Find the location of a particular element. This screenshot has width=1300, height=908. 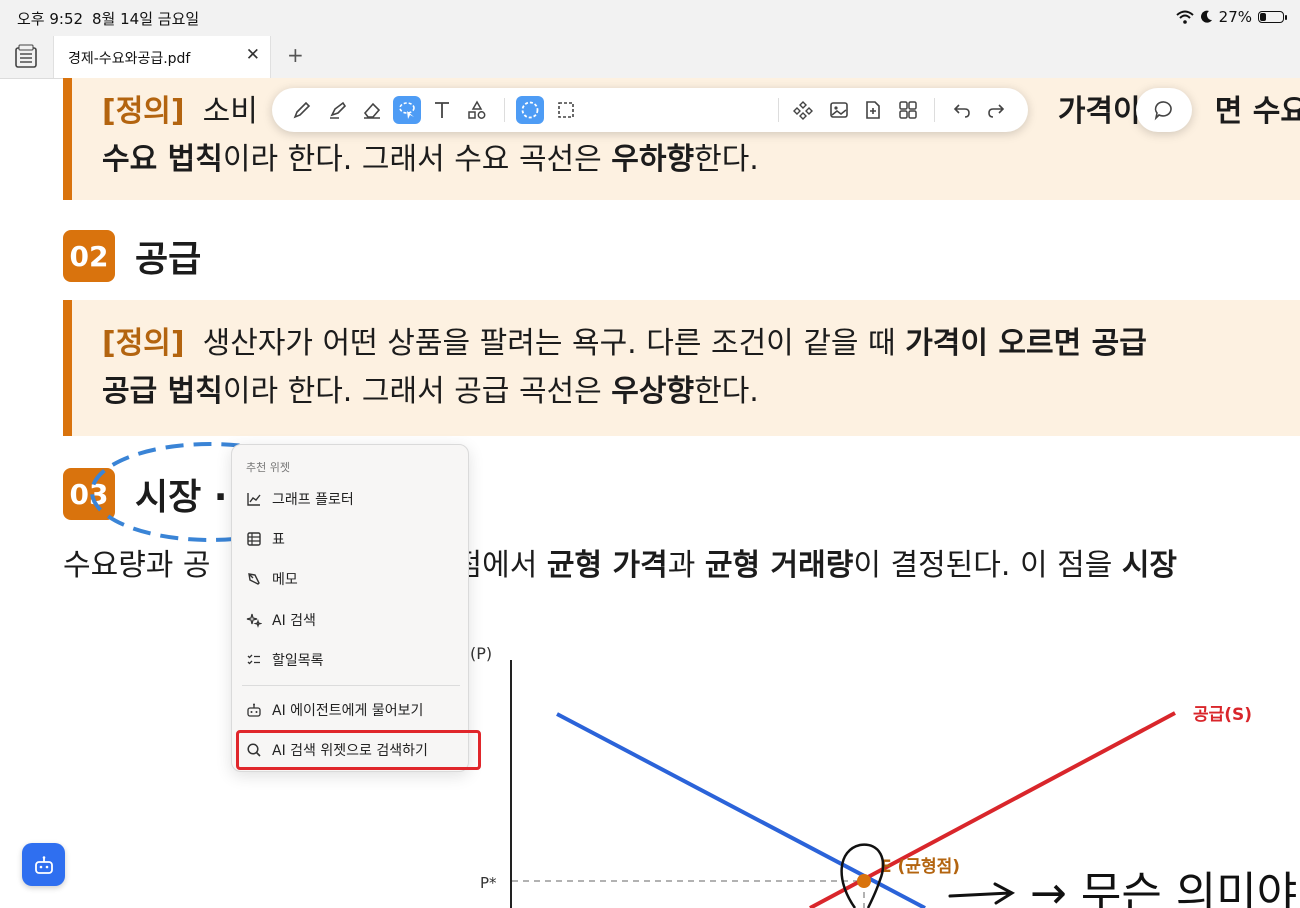

notebook-icon is located at coordinates (26, 57).